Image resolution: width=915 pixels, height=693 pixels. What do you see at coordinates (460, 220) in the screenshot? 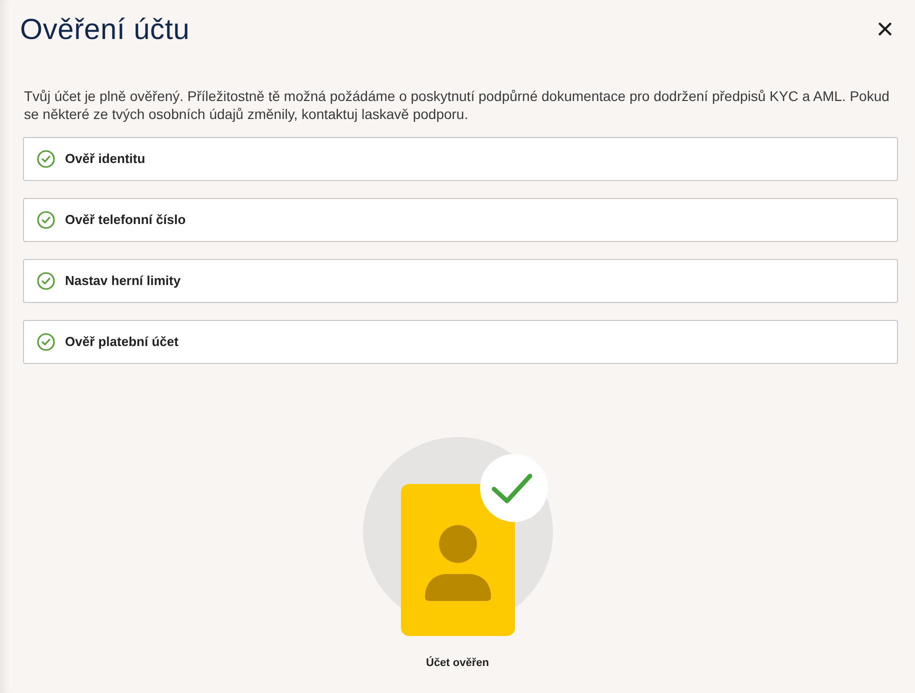
I see `verification-step-item: Ověř telefonní číslo` at bounding box center [460, 220].